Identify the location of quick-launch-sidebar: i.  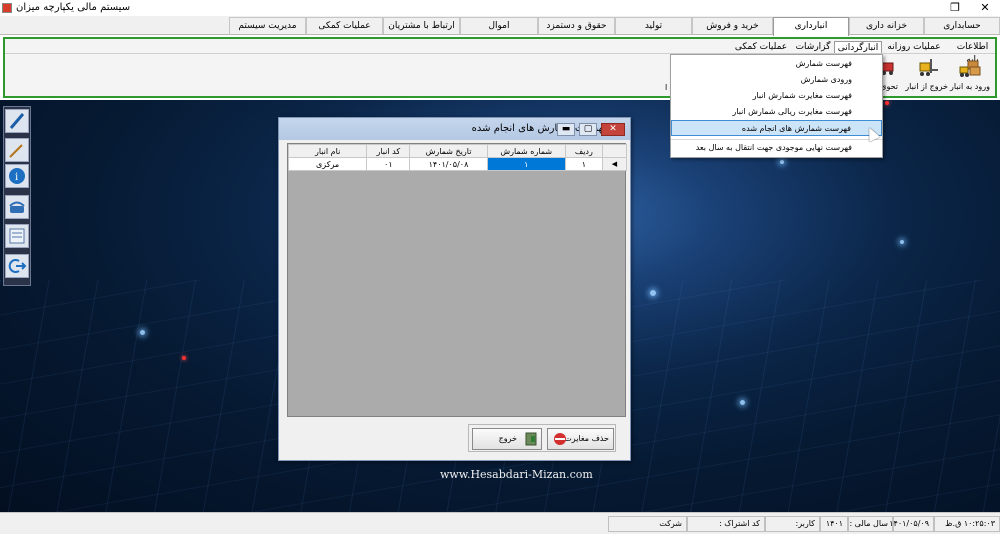
(17, 196).